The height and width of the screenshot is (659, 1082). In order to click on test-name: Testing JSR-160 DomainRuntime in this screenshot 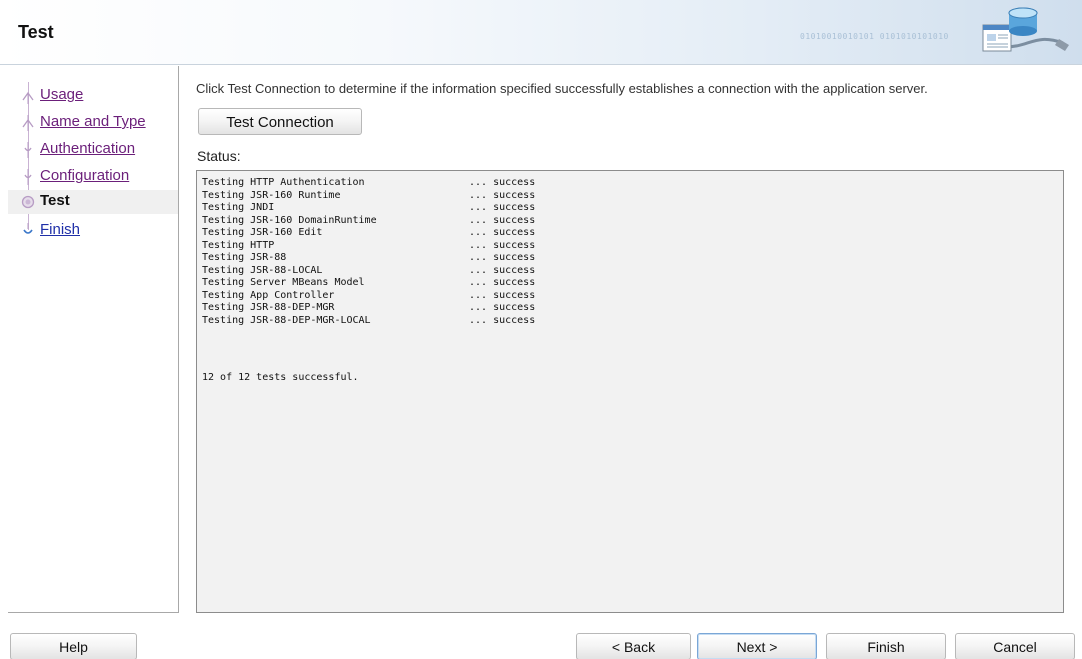, I will do `click(289, 220)`.